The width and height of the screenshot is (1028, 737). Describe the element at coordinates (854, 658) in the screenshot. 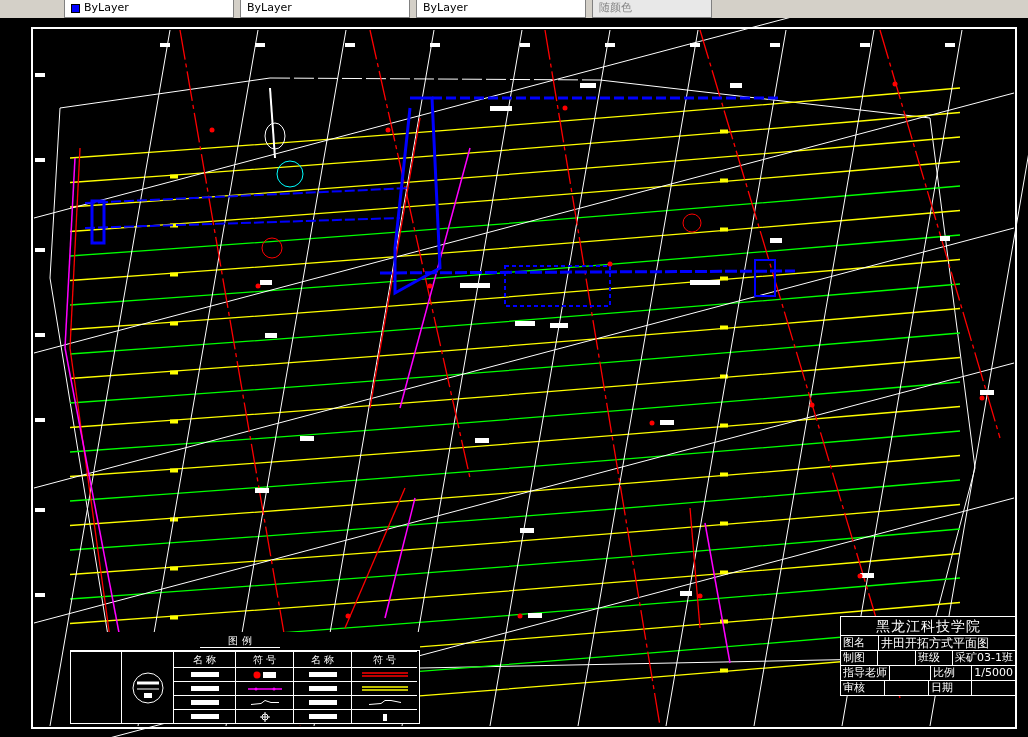

I see `title-block-label: 制图` at that location.